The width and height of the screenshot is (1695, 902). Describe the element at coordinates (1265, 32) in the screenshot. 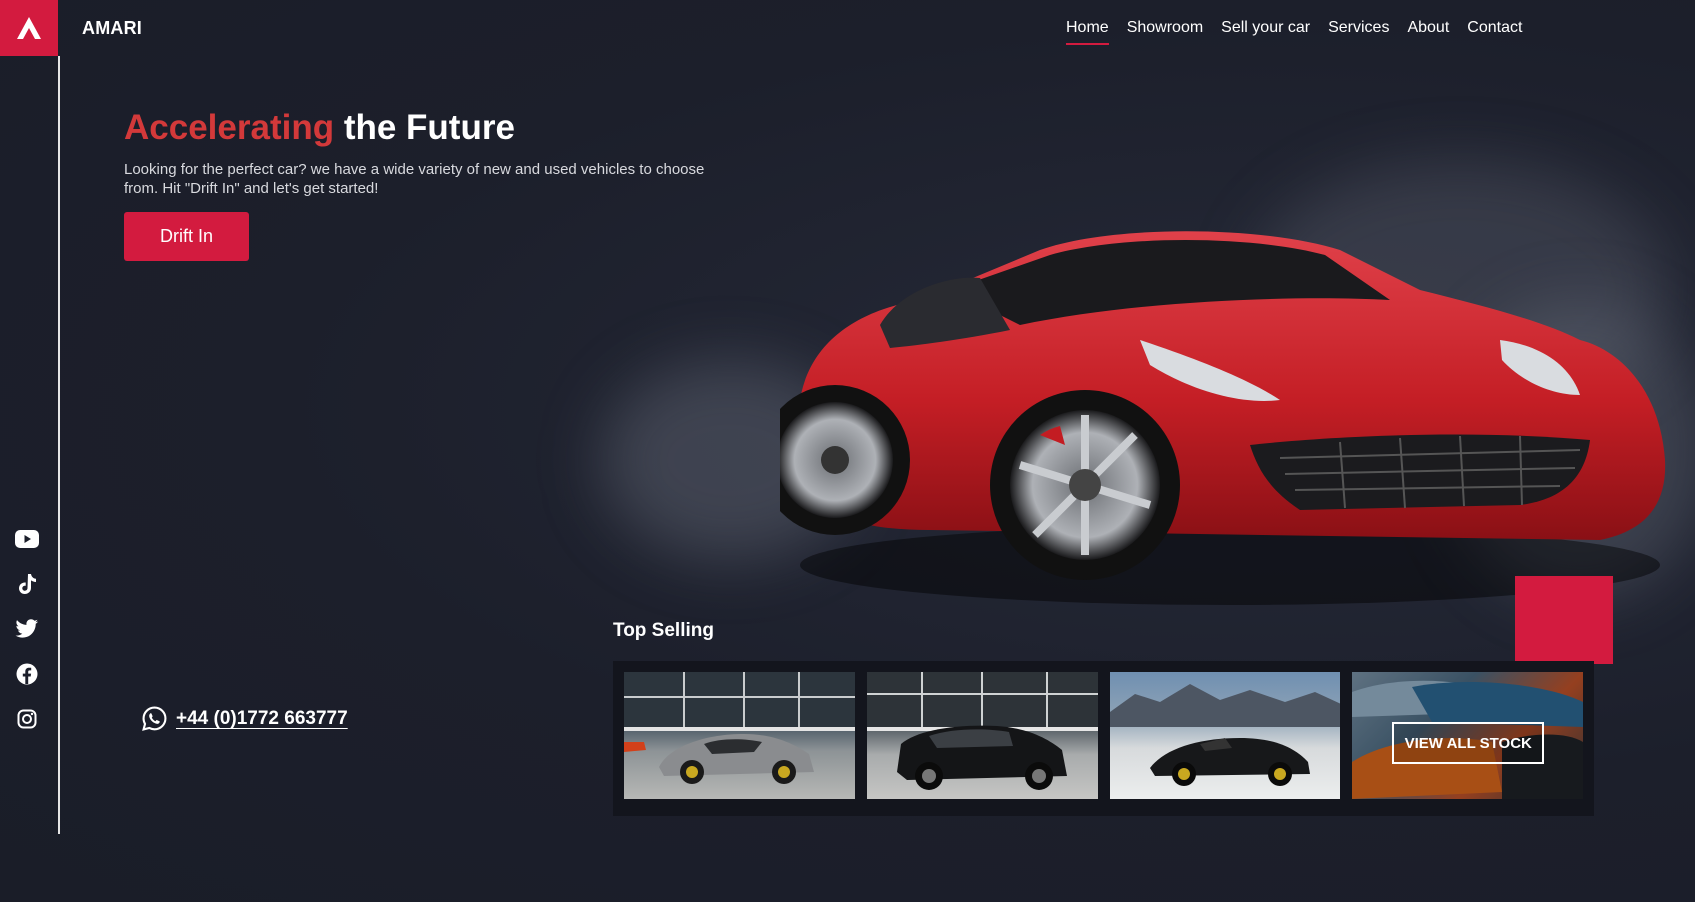

I see `nav-item-sell-your-car: Sell your car` at that location.